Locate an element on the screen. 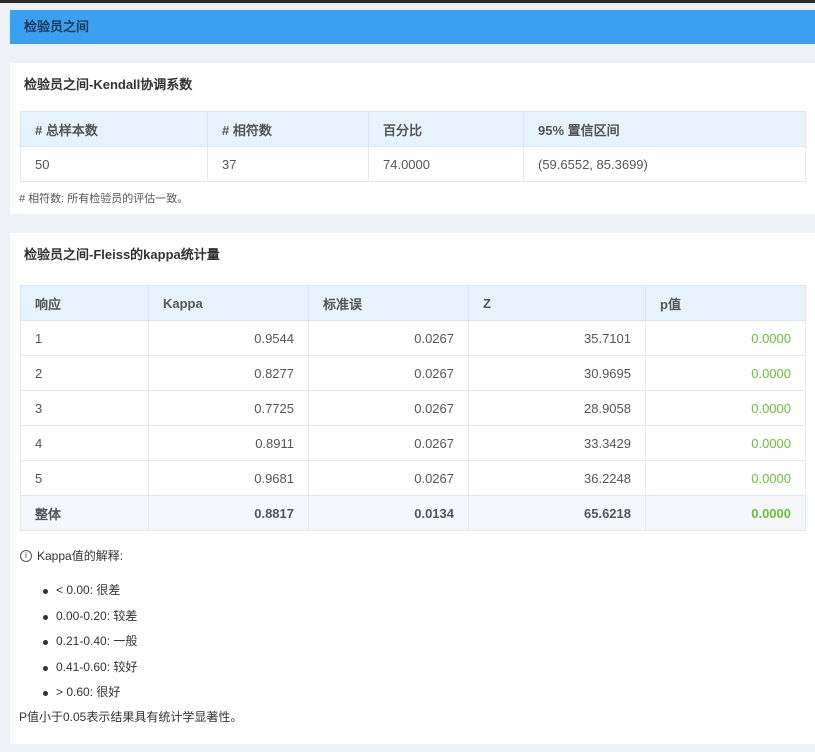 The image size is (815, 752). kappa-interpretation-title: Kappa值的解释: is located at coordinates (80, 556).